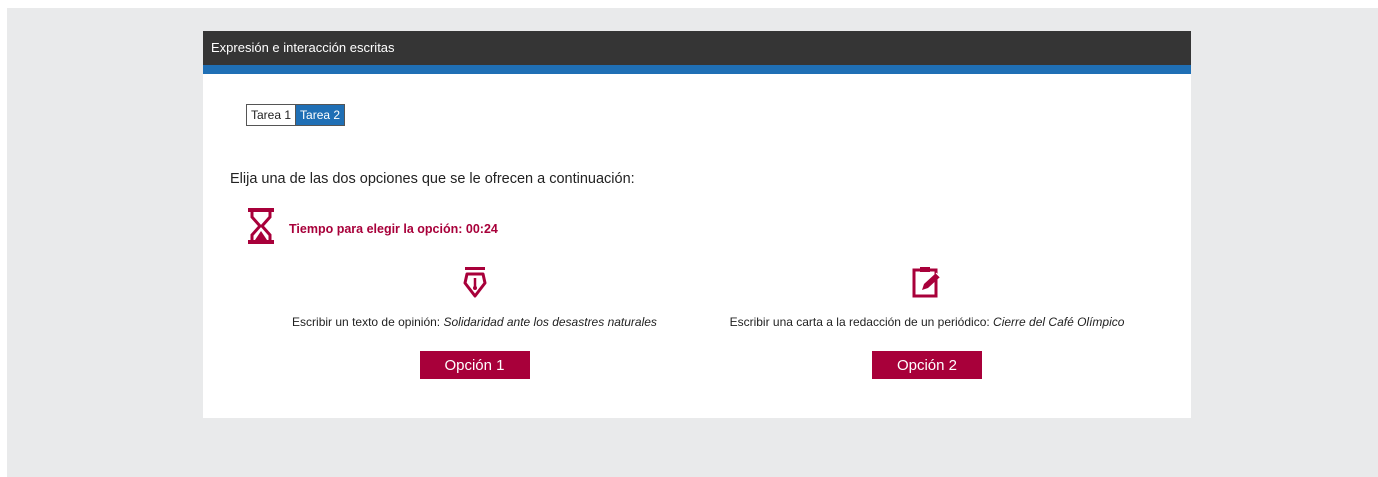 The image size is (1378, 477). What do you see at coordinates (261, 228) in the screenshot?
I see `hourglass-icon` at bounding box center [261, 228].